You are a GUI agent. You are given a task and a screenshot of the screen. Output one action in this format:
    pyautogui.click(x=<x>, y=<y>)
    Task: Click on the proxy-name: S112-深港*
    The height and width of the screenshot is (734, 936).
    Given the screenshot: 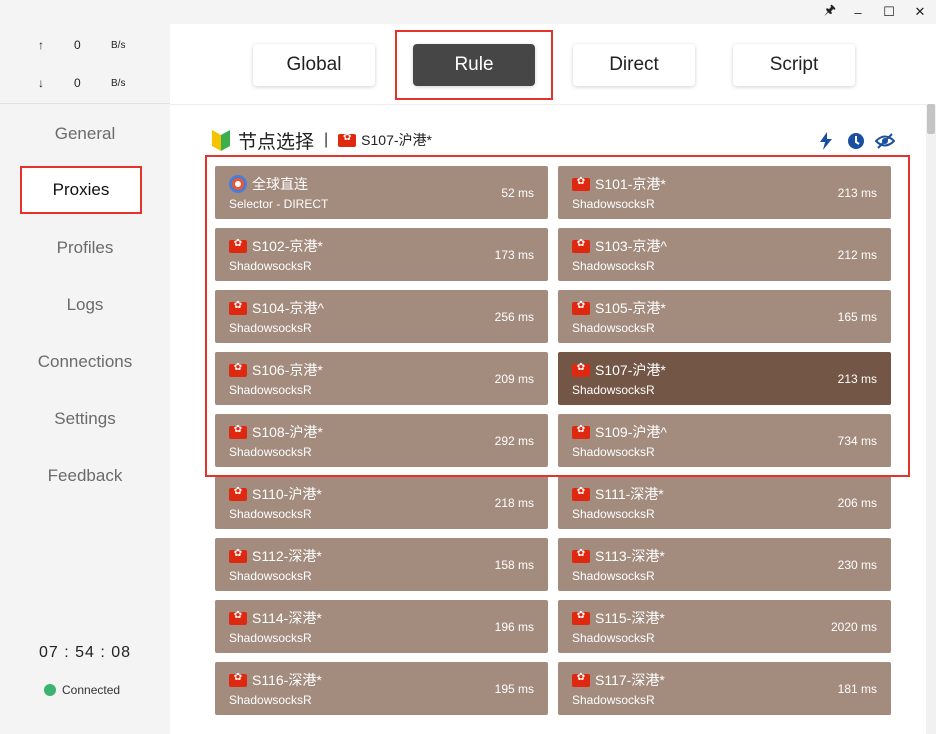 What is the action you would take?
    pyautogui.click(x=275, y=556)
    